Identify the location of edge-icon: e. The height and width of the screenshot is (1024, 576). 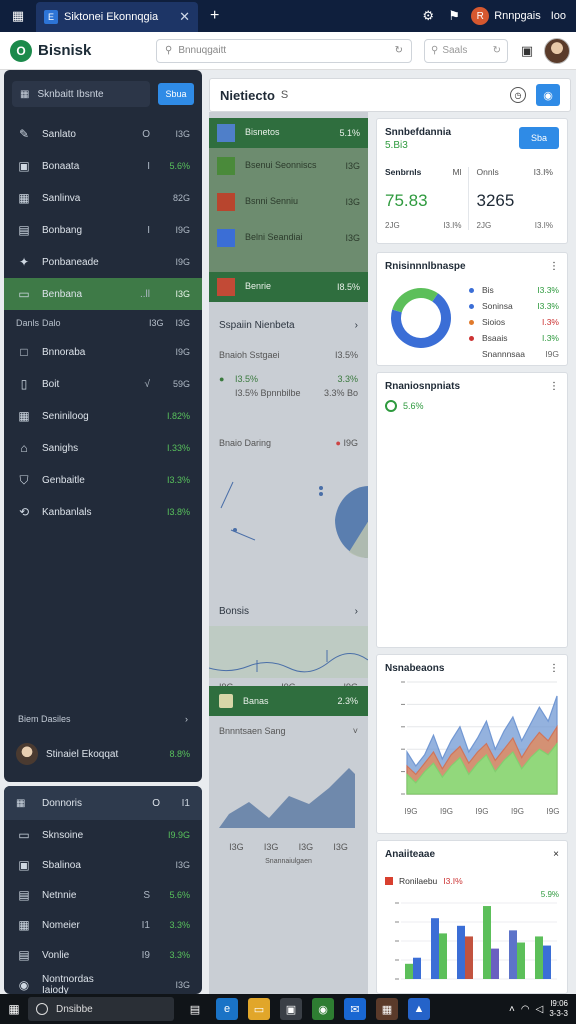
(227, 1009).